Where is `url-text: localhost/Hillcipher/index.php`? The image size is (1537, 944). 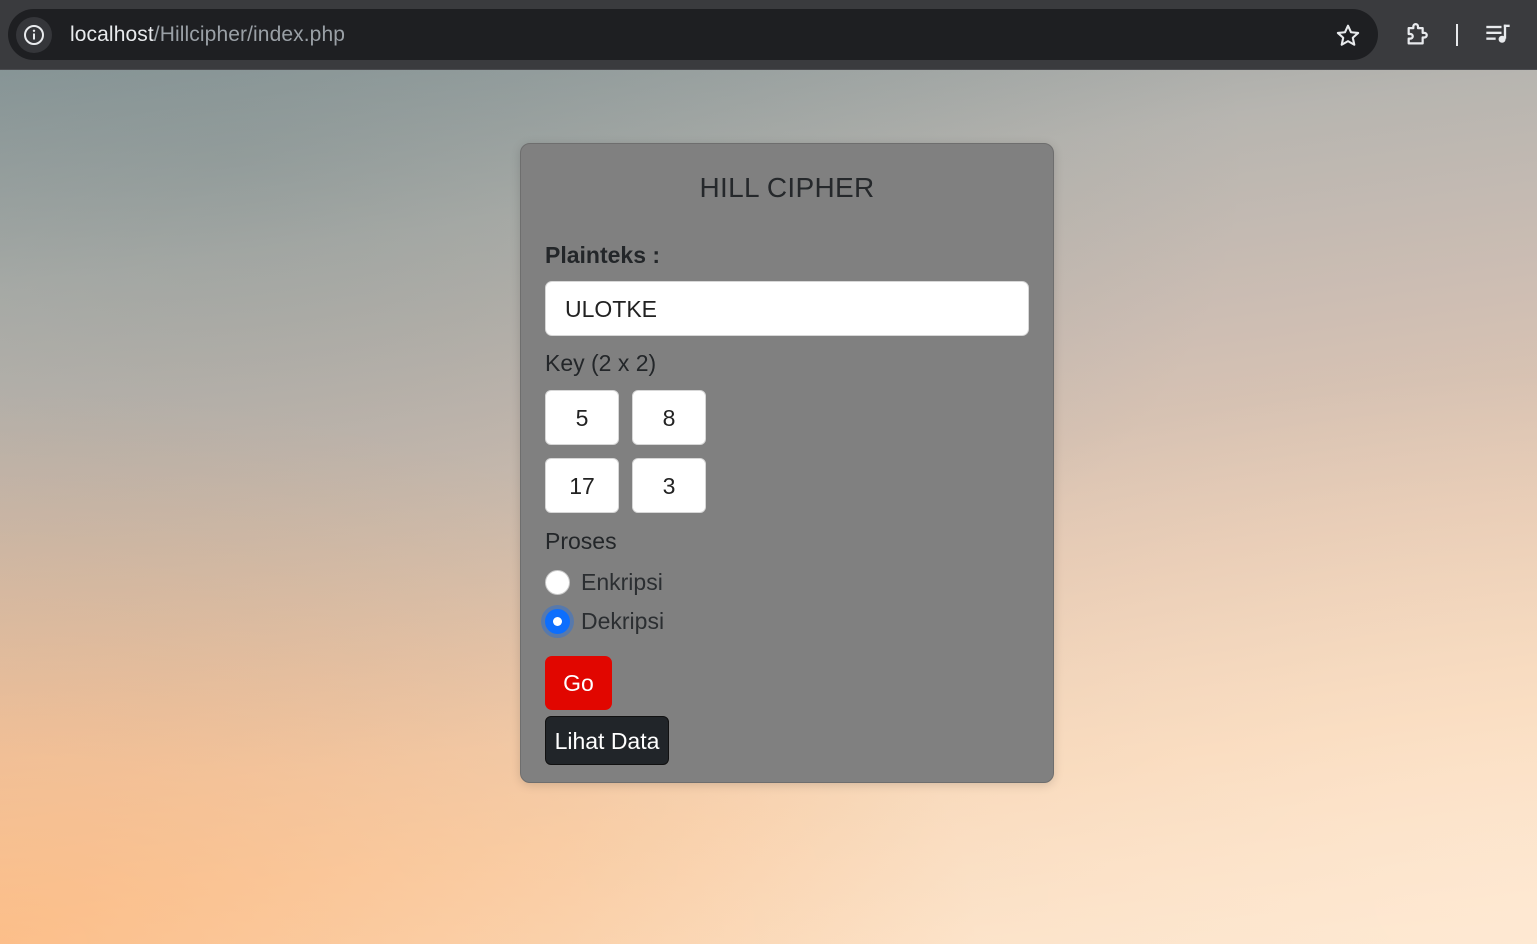
url-text: localhost/Hillcipher/index.php is located at coordinates (207, 34).